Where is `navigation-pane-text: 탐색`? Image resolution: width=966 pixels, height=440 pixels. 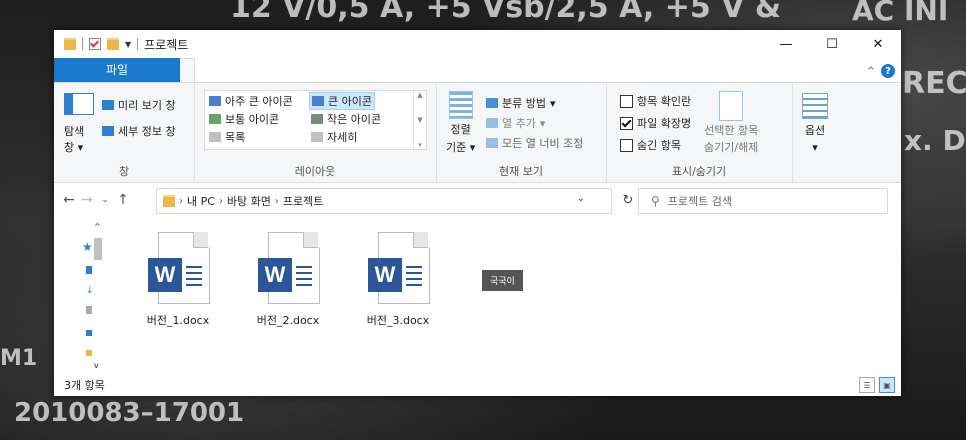
navigation-pane-text: 탐색 is located at coordinates (74, 131).